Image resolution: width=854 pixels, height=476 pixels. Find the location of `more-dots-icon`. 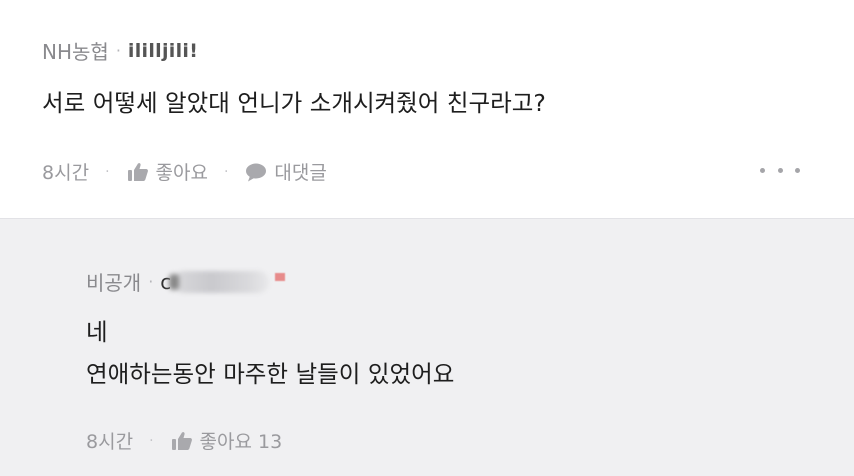

more-dots-icon is located at coordinates (780, 170).